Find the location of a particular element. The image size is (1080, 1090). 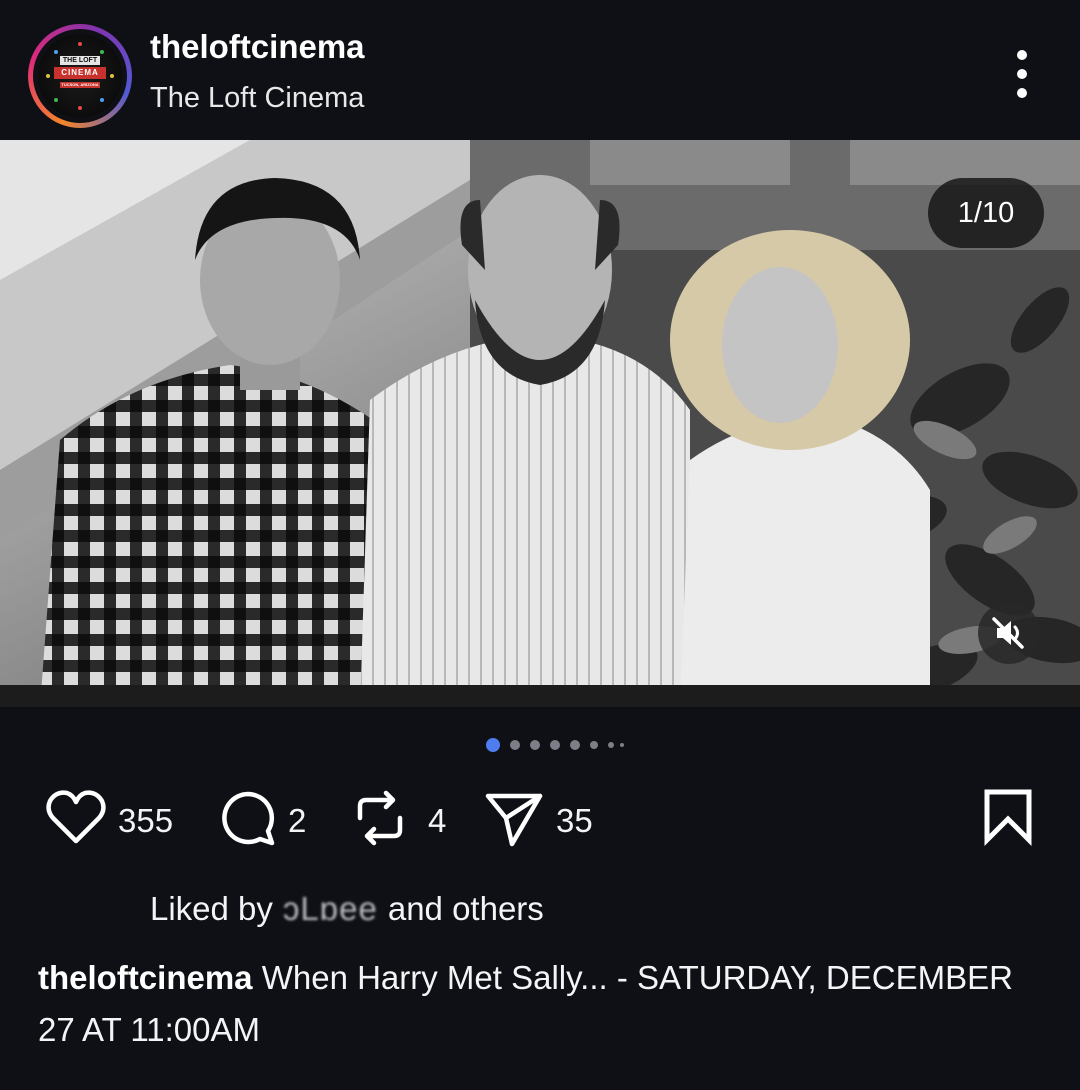

logo-text-top: THE LOFT is located at coordinates (80, 60).